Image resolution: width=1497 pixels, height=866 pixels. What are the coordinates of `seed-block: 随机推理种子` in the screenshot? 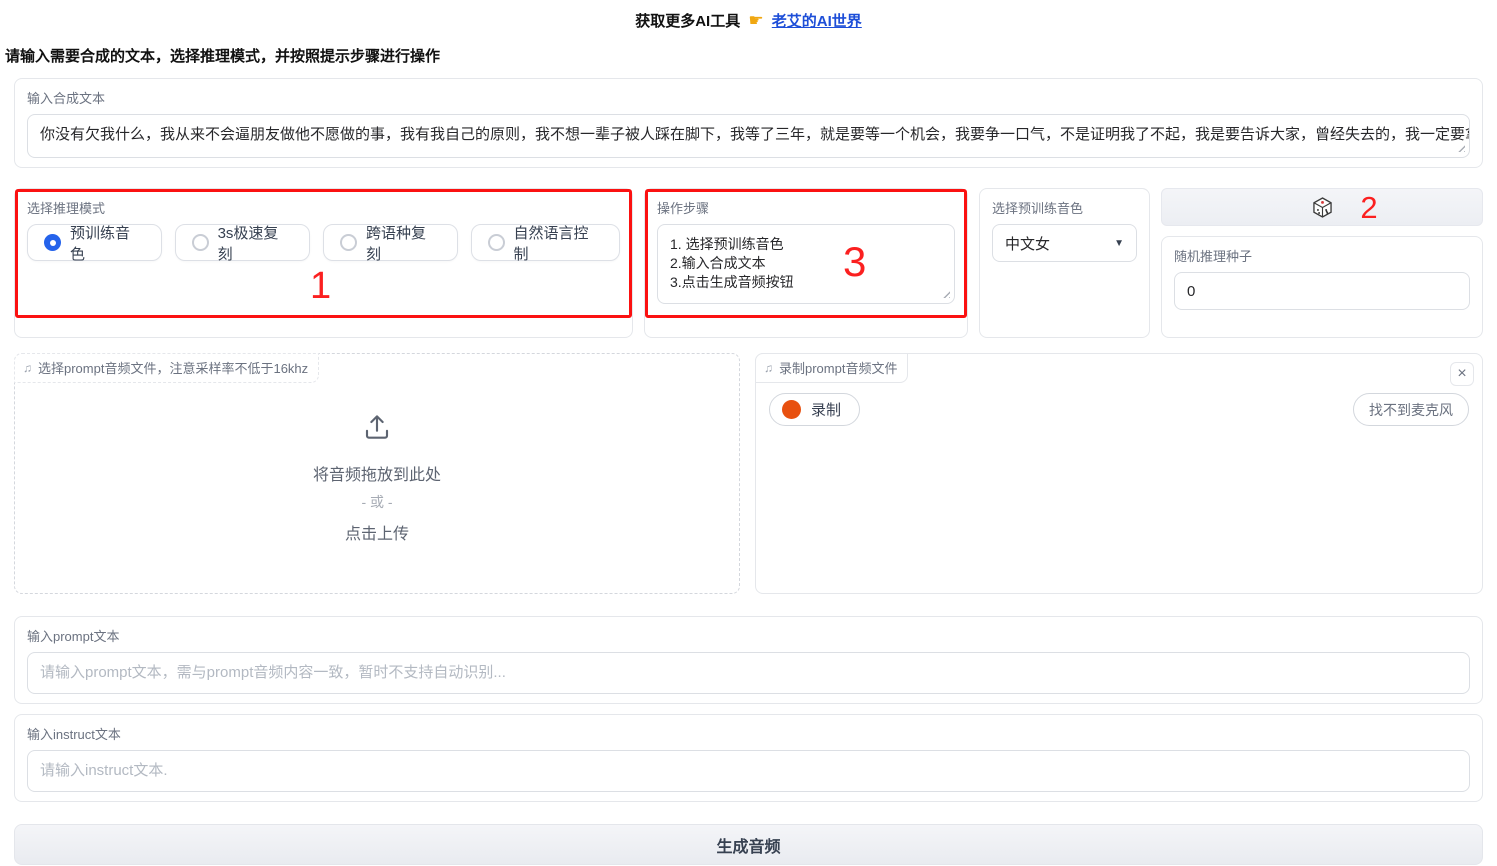 It's located at (1322, 287).